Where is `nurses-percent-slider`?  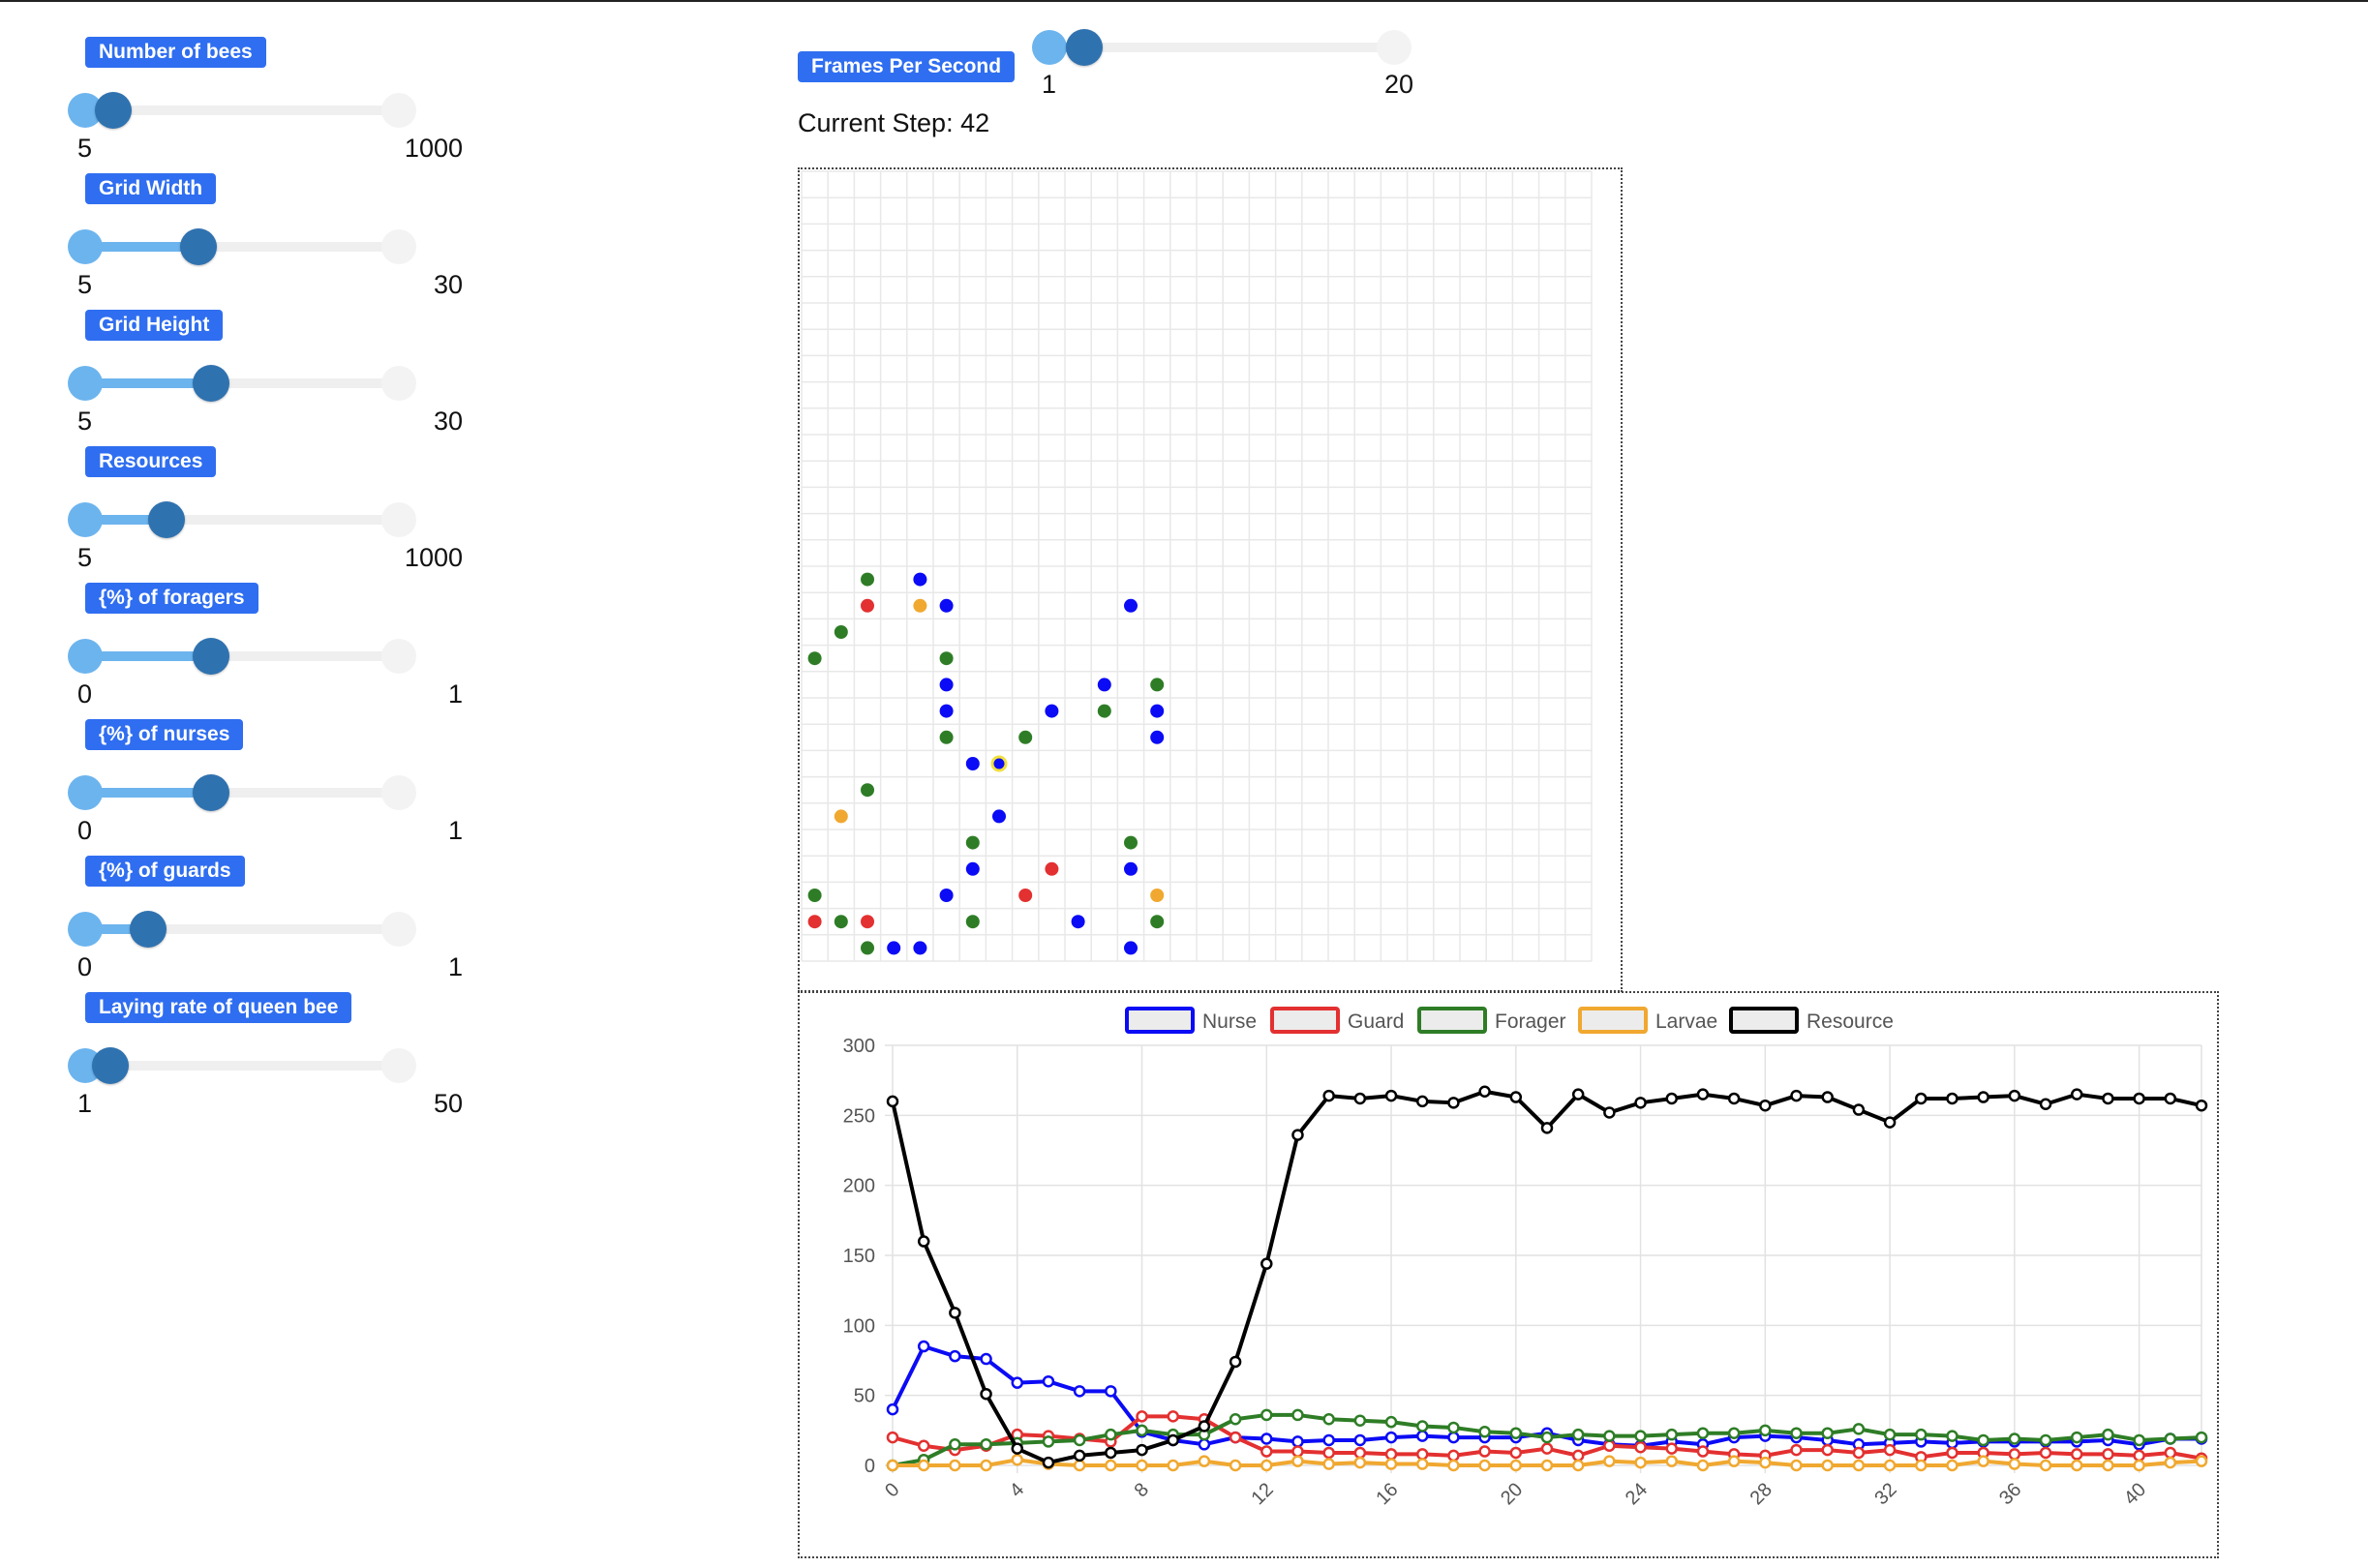 nurses-percent-slider is located at coordinates (242, 792).